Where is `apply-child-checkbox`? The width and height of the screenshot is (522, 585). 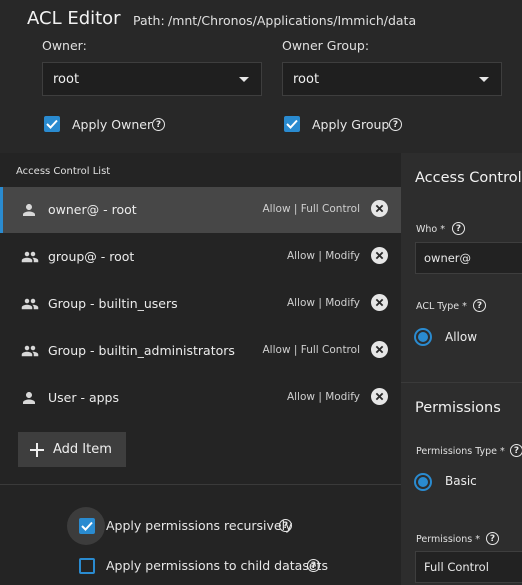 apply-child-checkbox is located at coordinates (87, 566).